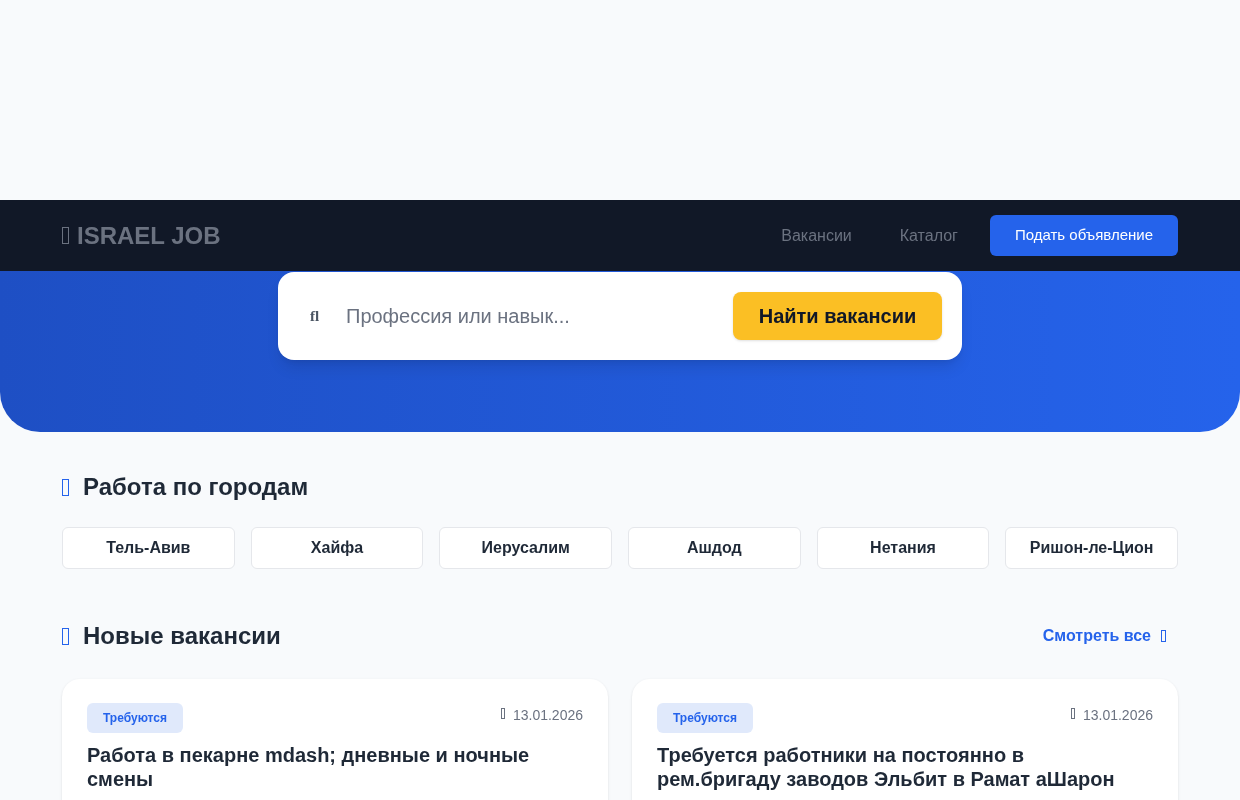 Image resolution: width=1240 pixels, height=800 pixels. I want to click on nav-link: Вакансии, so click(816, 235).